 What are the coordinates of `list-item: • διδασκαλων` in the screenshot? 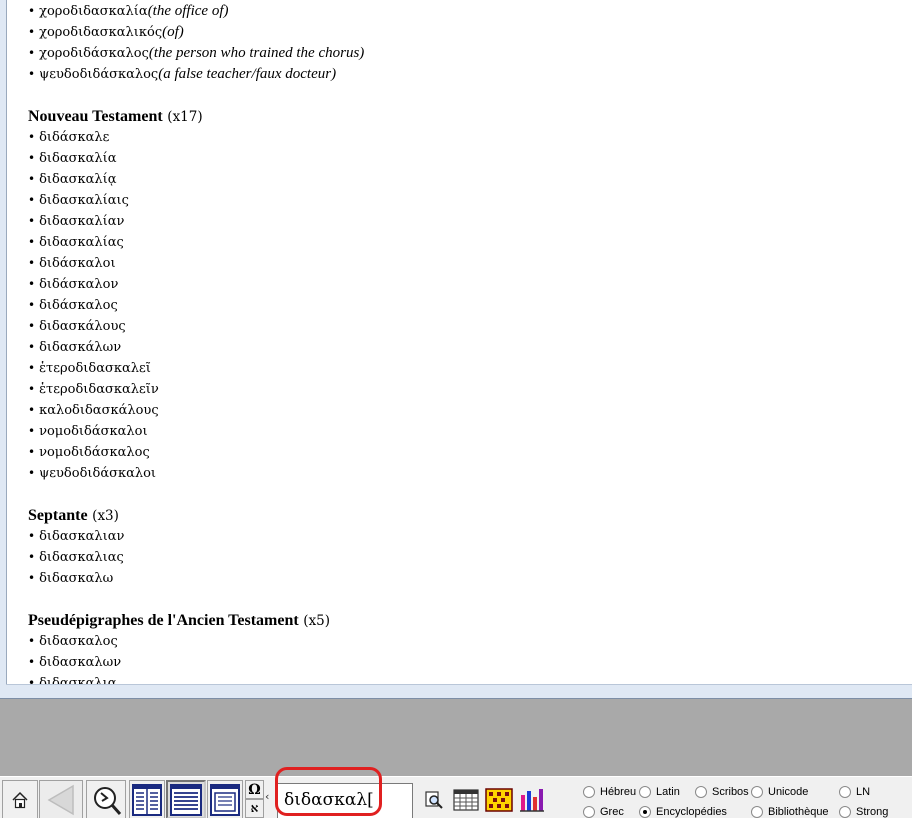 It's located at (470, 662).